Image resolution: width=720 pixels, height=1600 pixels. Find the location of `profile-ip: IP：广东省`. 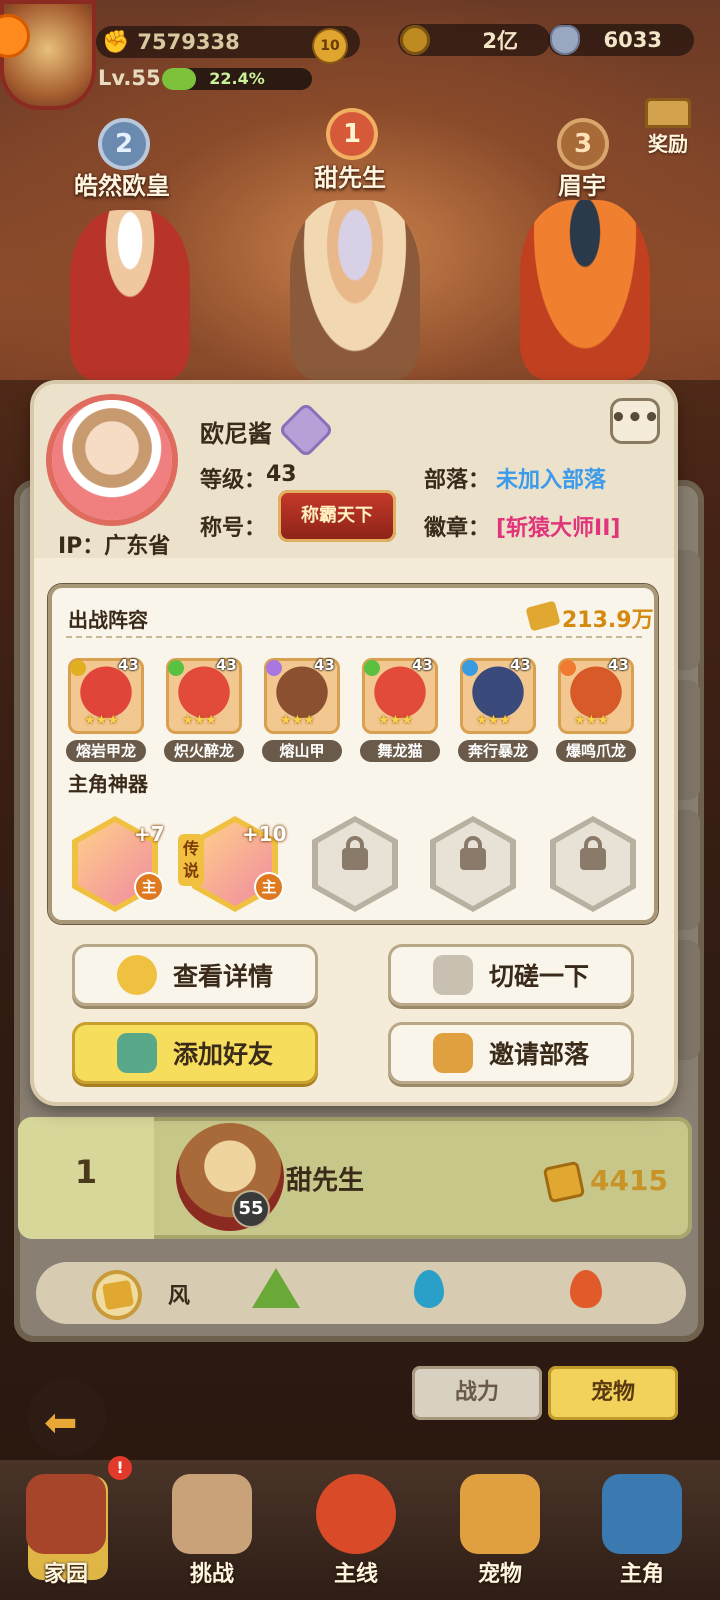

profile-ip: IP：广东省 is located at coordinates (114, 546).